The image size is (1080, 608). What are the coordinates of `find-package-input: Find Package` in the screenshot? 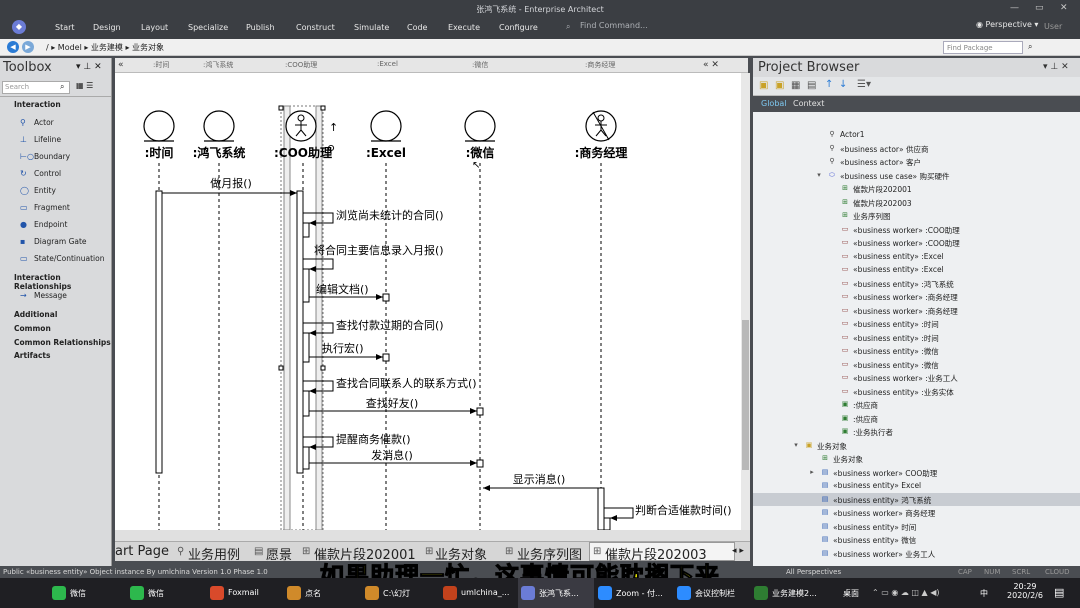 It's located at (983, 47).